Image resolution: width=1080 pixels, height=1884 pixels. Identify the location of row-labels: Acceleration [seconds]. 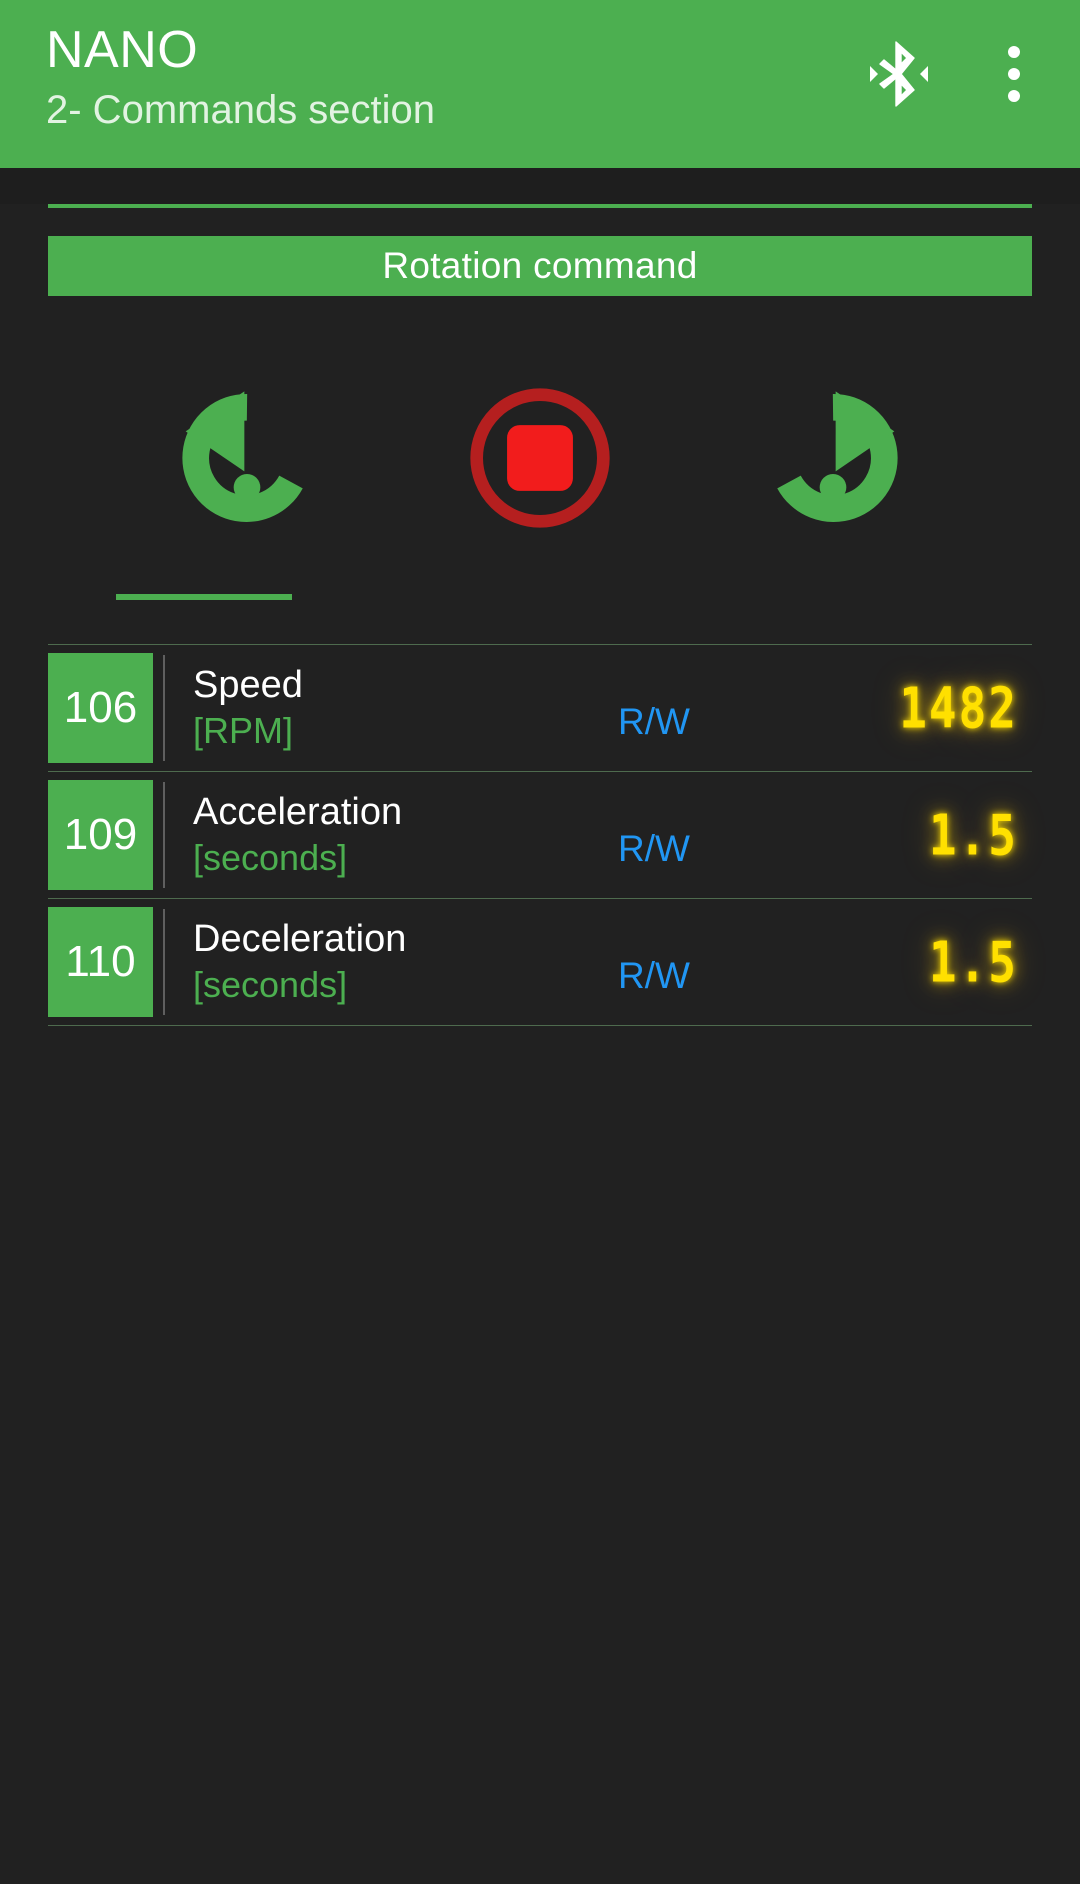
(391, 835).